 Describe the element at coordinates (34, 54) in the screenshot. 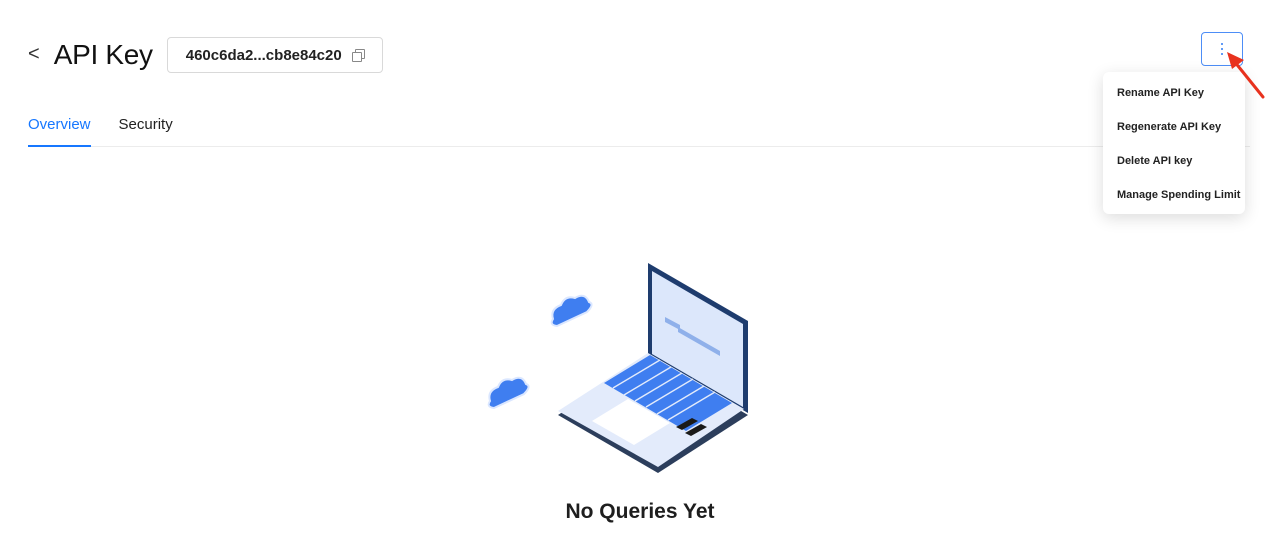

I see `back-button: <` at that location.